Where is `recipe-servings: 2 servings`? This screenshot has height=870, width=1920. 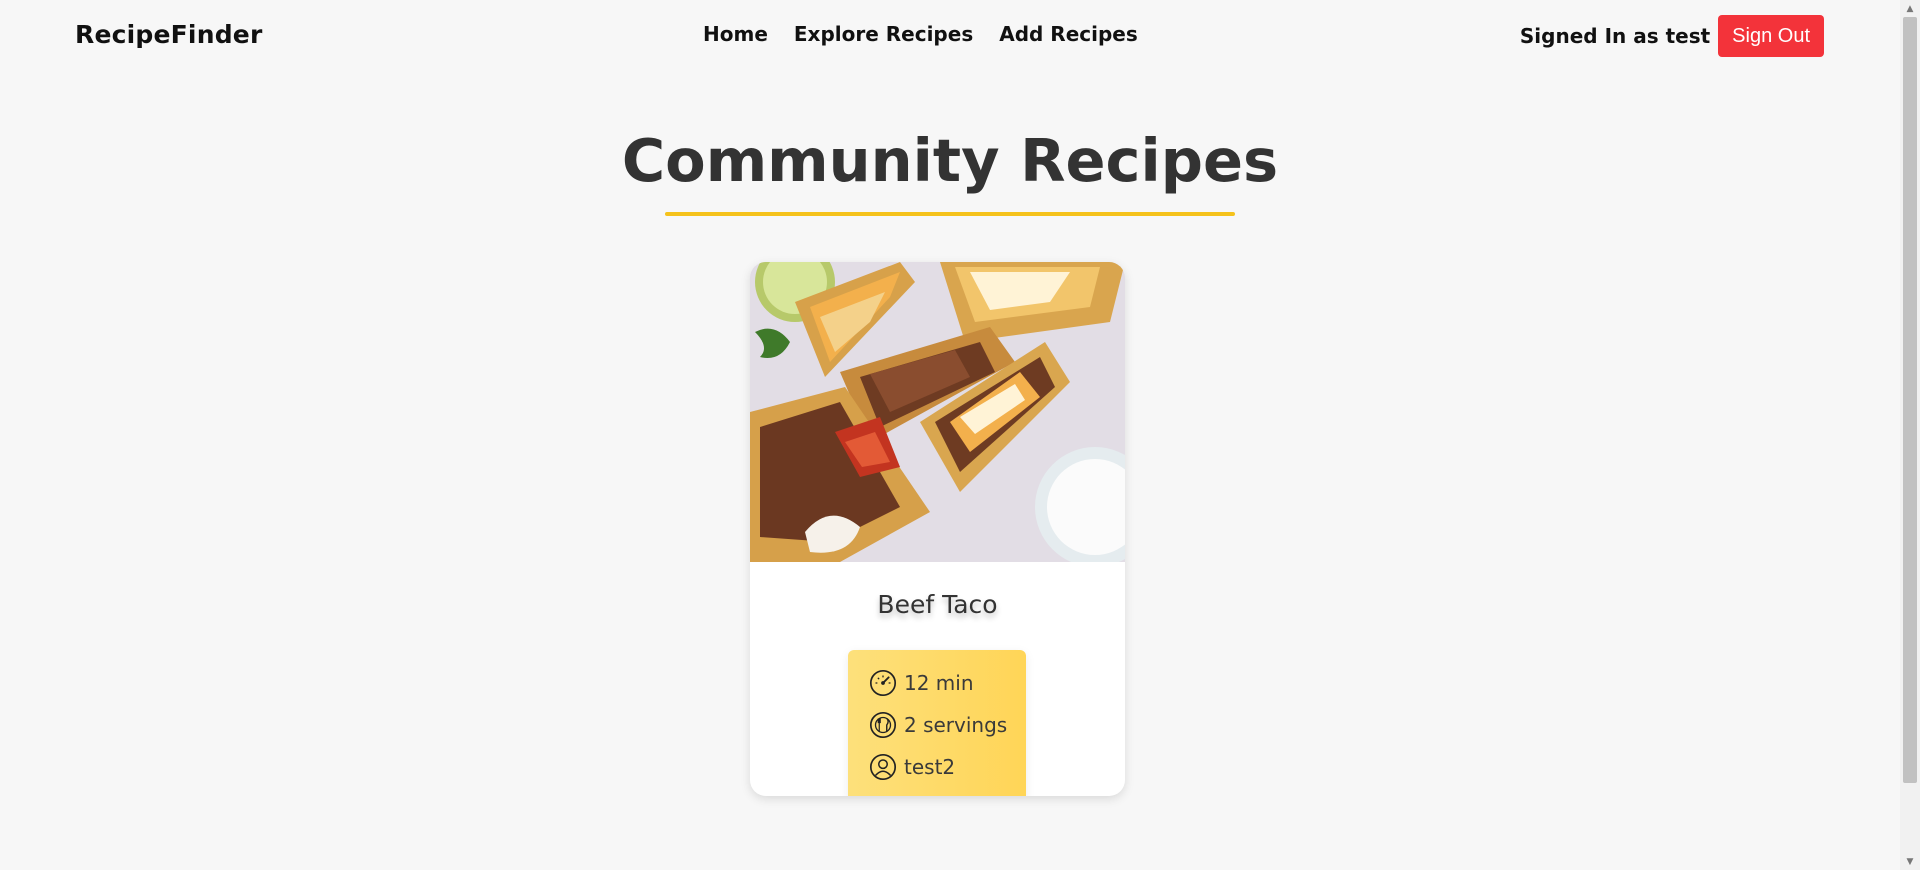 recipe-servings: 2 servings is located at coordinates (937, 725).